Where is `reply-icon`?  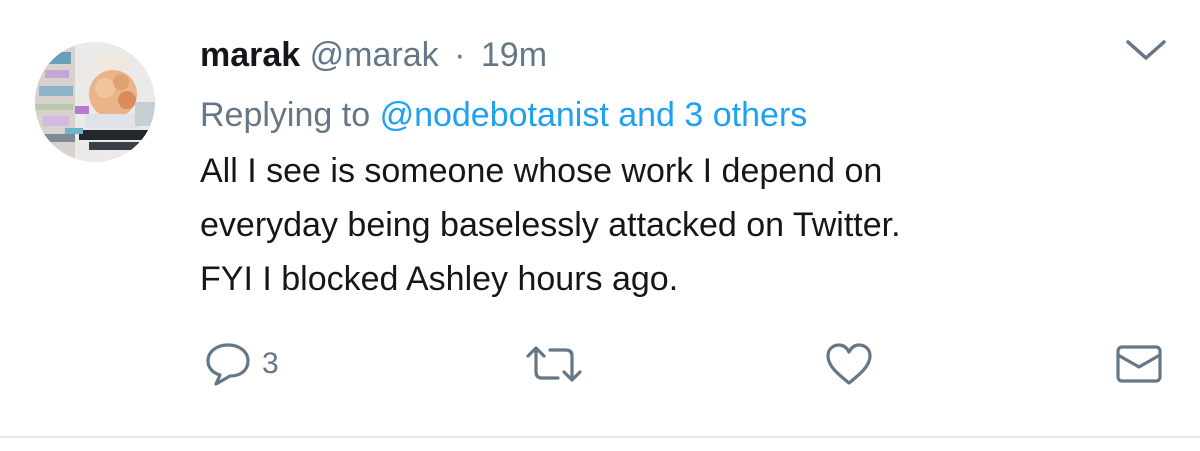
reply-icon is located at coordinates (228, 364).